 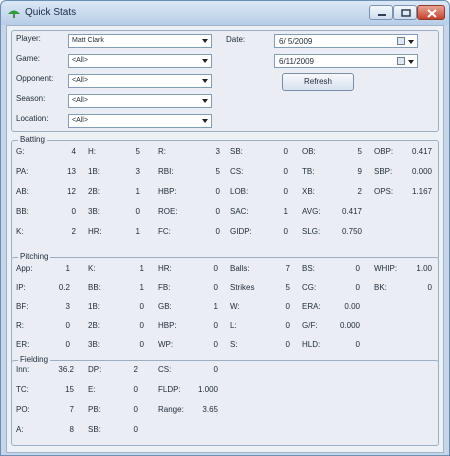 What do you see at coordinates (421, 171) in the screenshot?
I see `stat-value: 0.000` at bounding box center [421, 171].